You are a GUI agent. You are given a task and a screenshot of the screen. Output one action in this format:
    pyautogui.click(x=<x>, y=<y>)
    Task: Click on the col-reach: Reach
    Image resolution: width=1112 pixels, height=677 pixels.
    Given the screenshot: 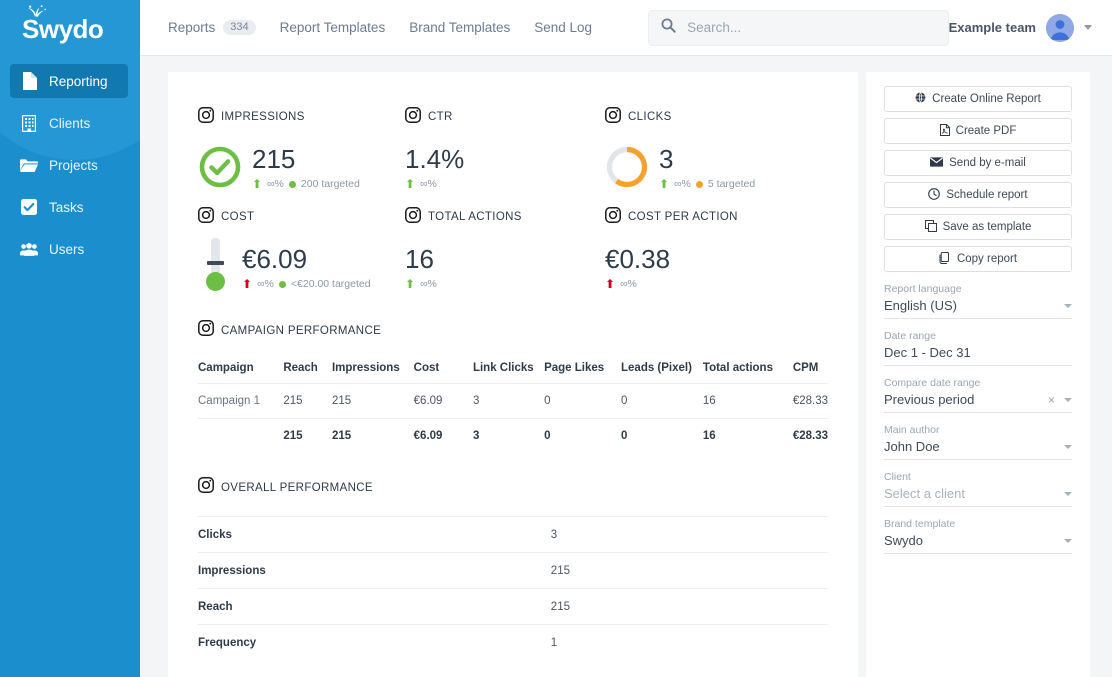 What is the action you would take?
    pyautogui.click(x=300, y=368)
    